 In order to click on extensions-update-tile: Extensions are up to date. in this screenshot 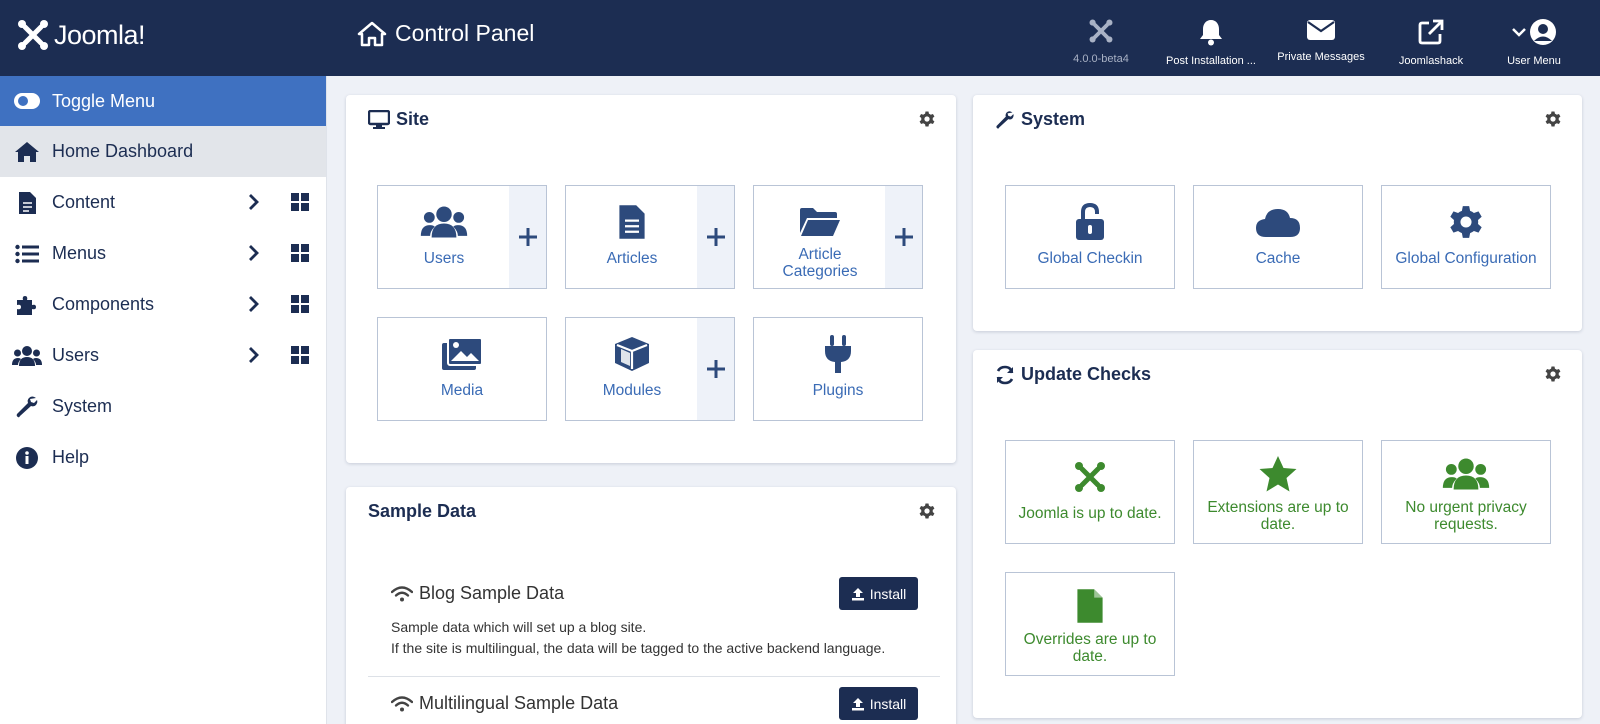, I will do `click(1278, 492)`.